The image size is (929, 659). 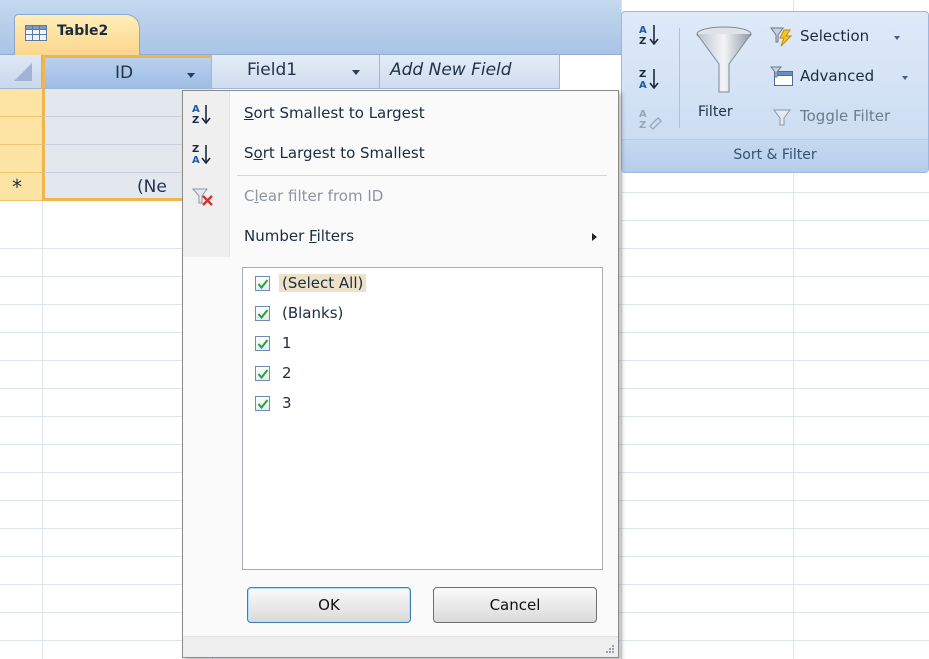 I want to click on ribbon-group-name: Sort & Filter, so click(x=775, y=155).